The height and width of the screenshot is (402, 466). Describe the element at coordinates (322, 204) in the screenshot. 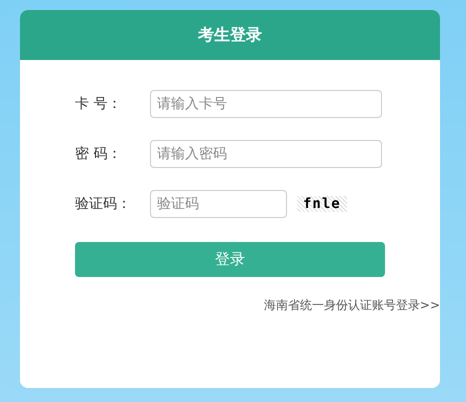

I see `captcha-image: fnle` at that location.